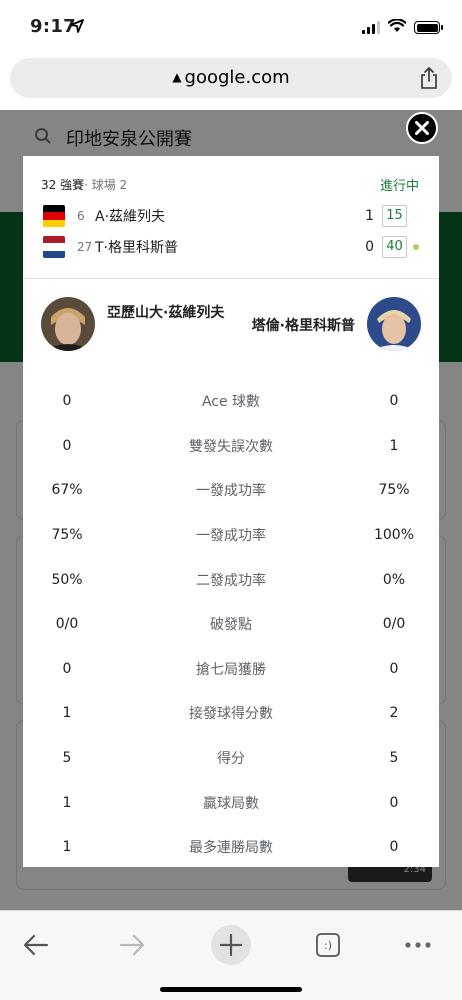 The width and height of the screenshot is (462, 1000). What do you see at coordinates (231, 846) in the screenshot?
I see `stat-row: 1 最多連勝局數 0` at bounding box center [231, 846].